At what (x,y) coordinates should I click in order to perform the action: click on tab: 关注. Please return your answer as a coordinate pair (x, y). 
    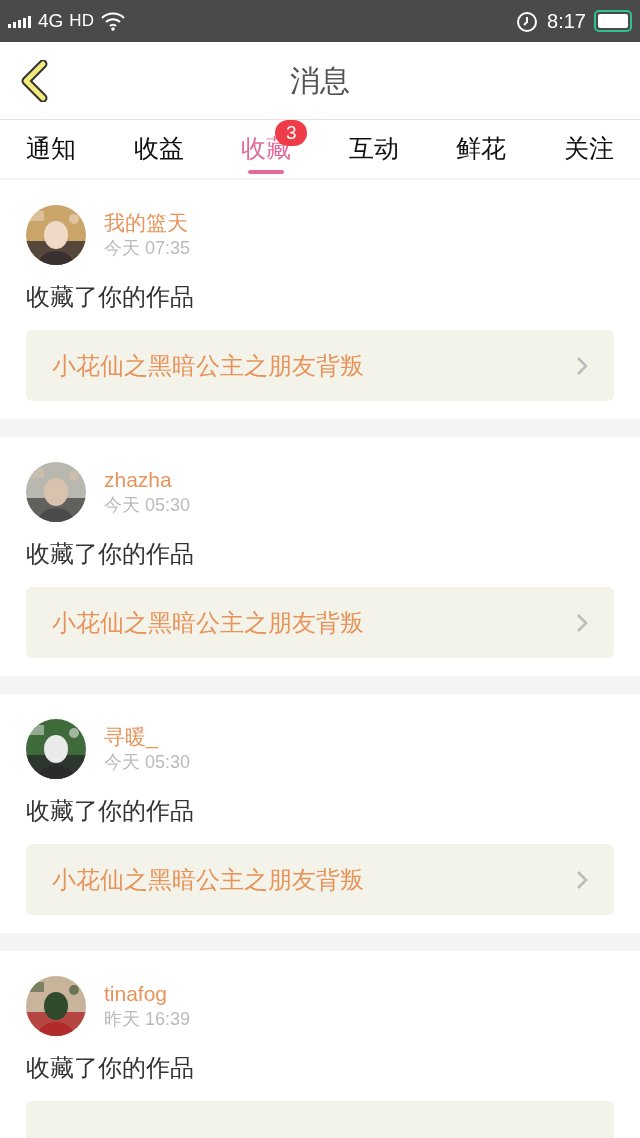
    Looking at the image, I should click on (588, 149).